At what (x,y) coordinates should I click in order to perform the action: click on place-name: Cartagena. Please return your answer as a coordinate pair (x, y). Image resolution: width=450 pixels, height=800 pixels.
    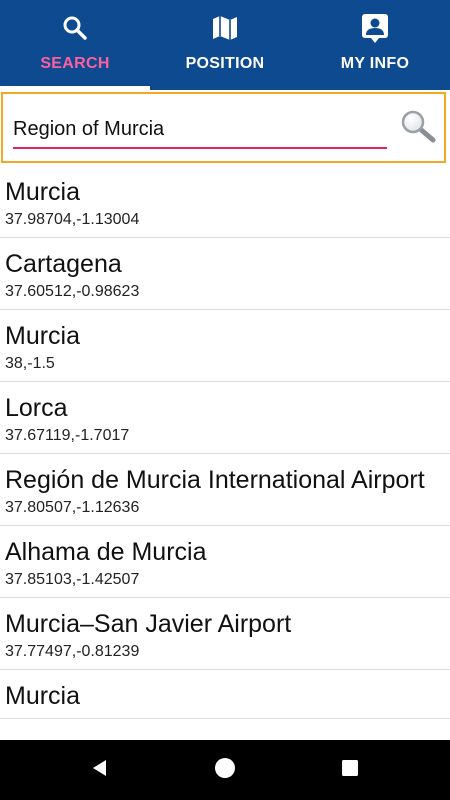
    Looking at the image, I should click on (63, 264).